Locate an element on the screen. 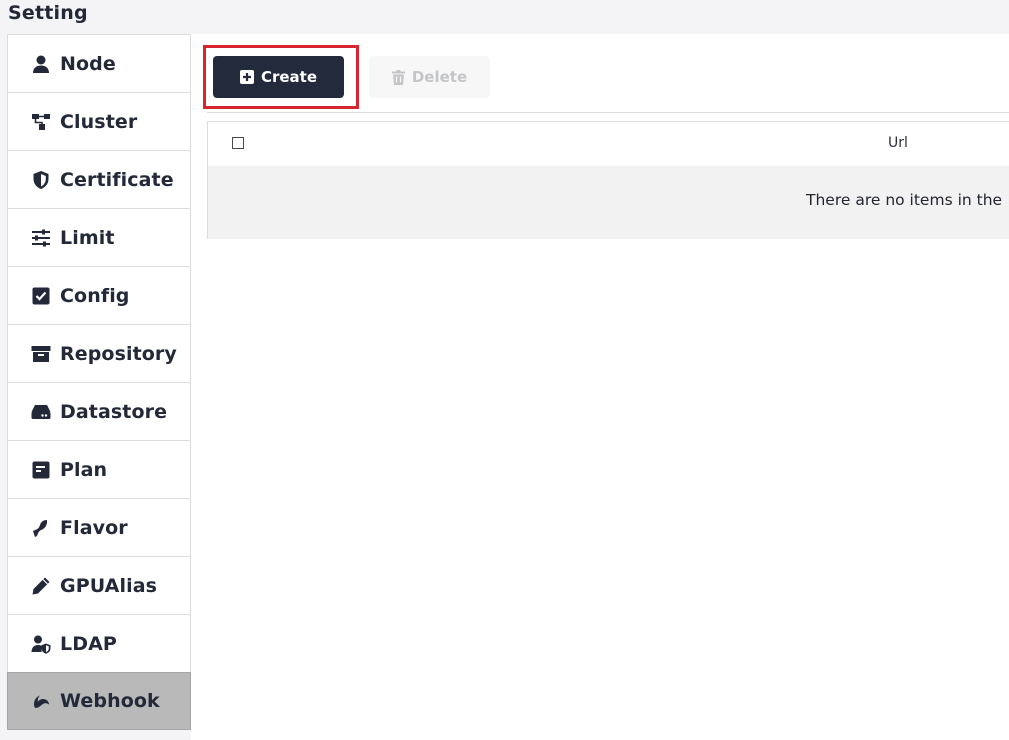 The image size is (1009, 740). page-title: Setting is located at coordinates (48, 13).